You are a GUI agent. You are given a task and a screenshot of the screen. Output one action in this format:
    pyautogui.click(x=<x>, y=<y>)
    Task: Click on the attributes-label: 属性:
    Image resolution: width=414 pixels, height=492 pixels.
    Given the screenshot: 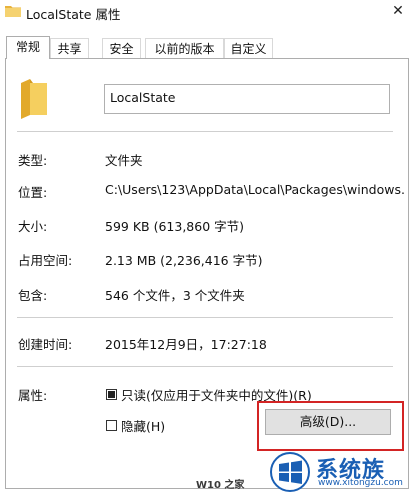 What is the action you would take?
    pyautogui.click(x=33, y=395)
    